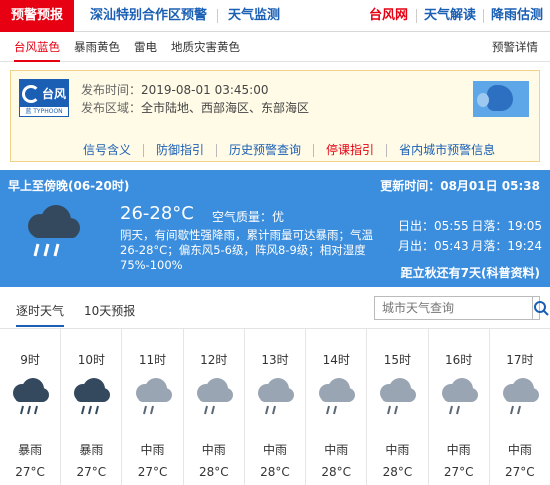 The image size is (550, 485). I want to click on sunset-time: 19:05, so click(524, 226).